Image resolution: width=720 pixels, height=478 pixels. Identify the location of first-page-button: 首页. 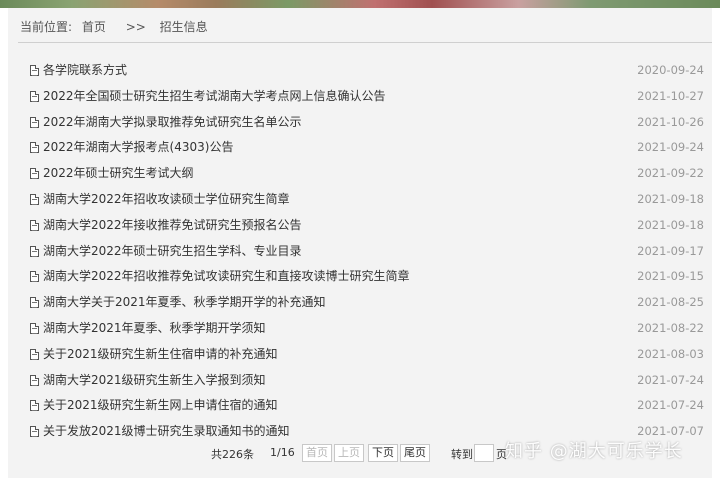
(317, 453).